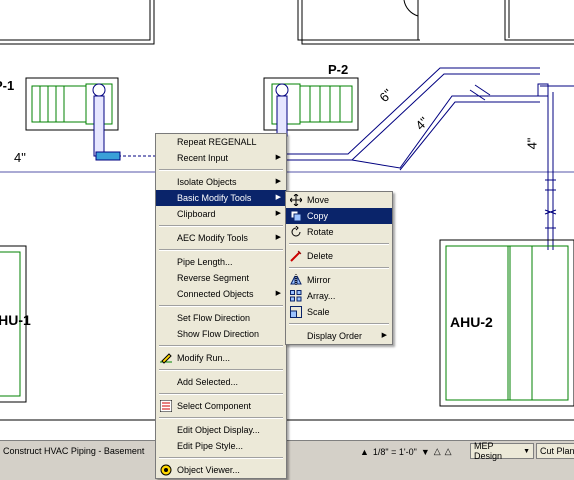 The image size is (574, 480). Describe the element at coordinates (7, 85) in the screenshot. I see `label-p1: P-1` at that location.